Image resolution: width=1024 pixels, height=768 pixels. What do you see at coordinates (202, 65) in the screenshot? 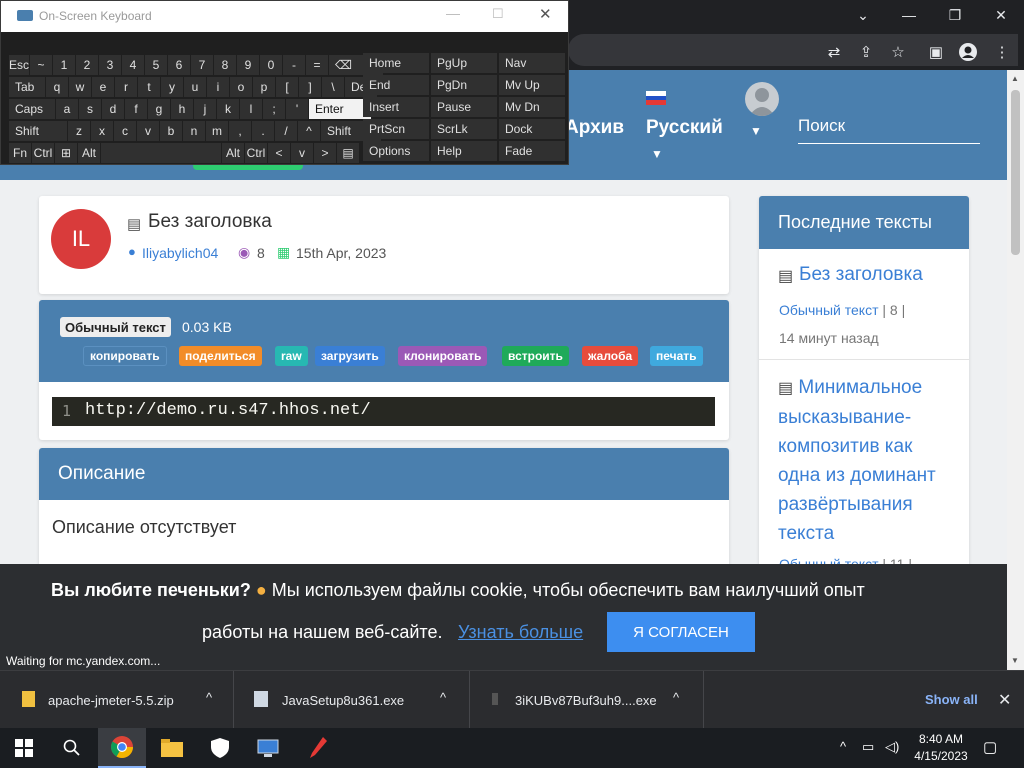
I see `osk-key-8: 7` at bounding box center [202, 65].